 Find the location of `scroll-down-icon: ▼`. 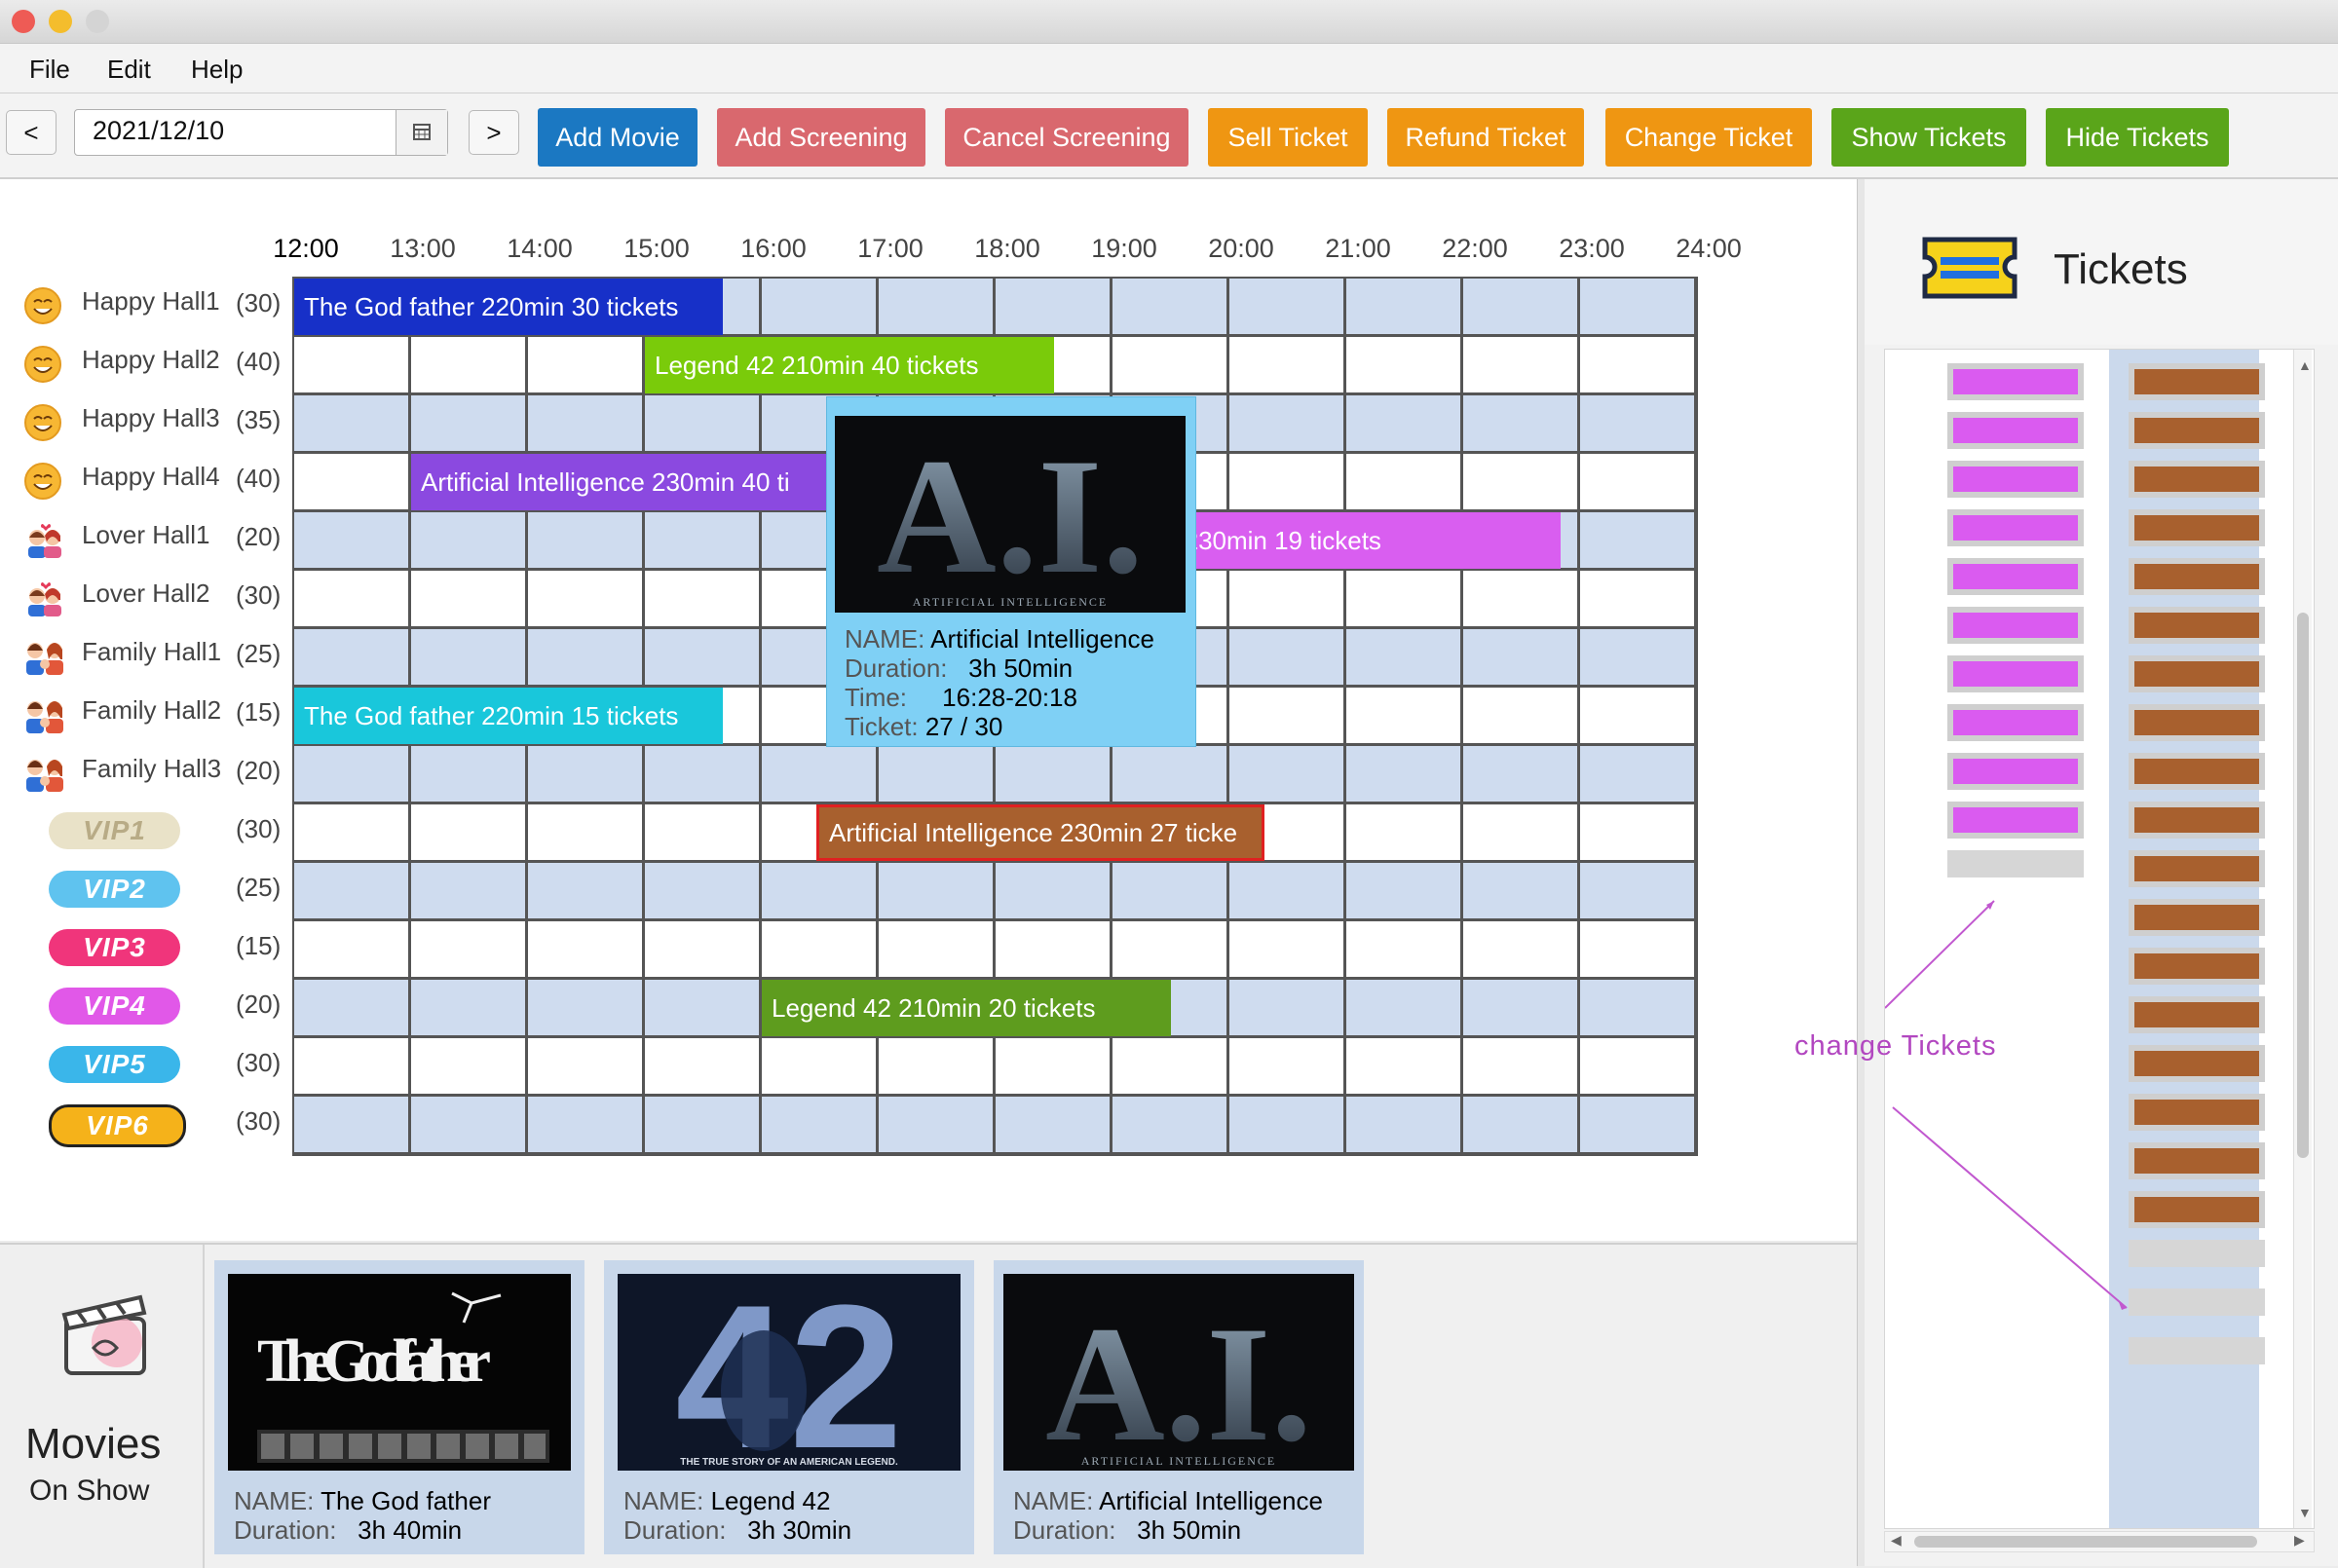

scroll-down-icon: ▼ is located at coordinates (2305, 1512).